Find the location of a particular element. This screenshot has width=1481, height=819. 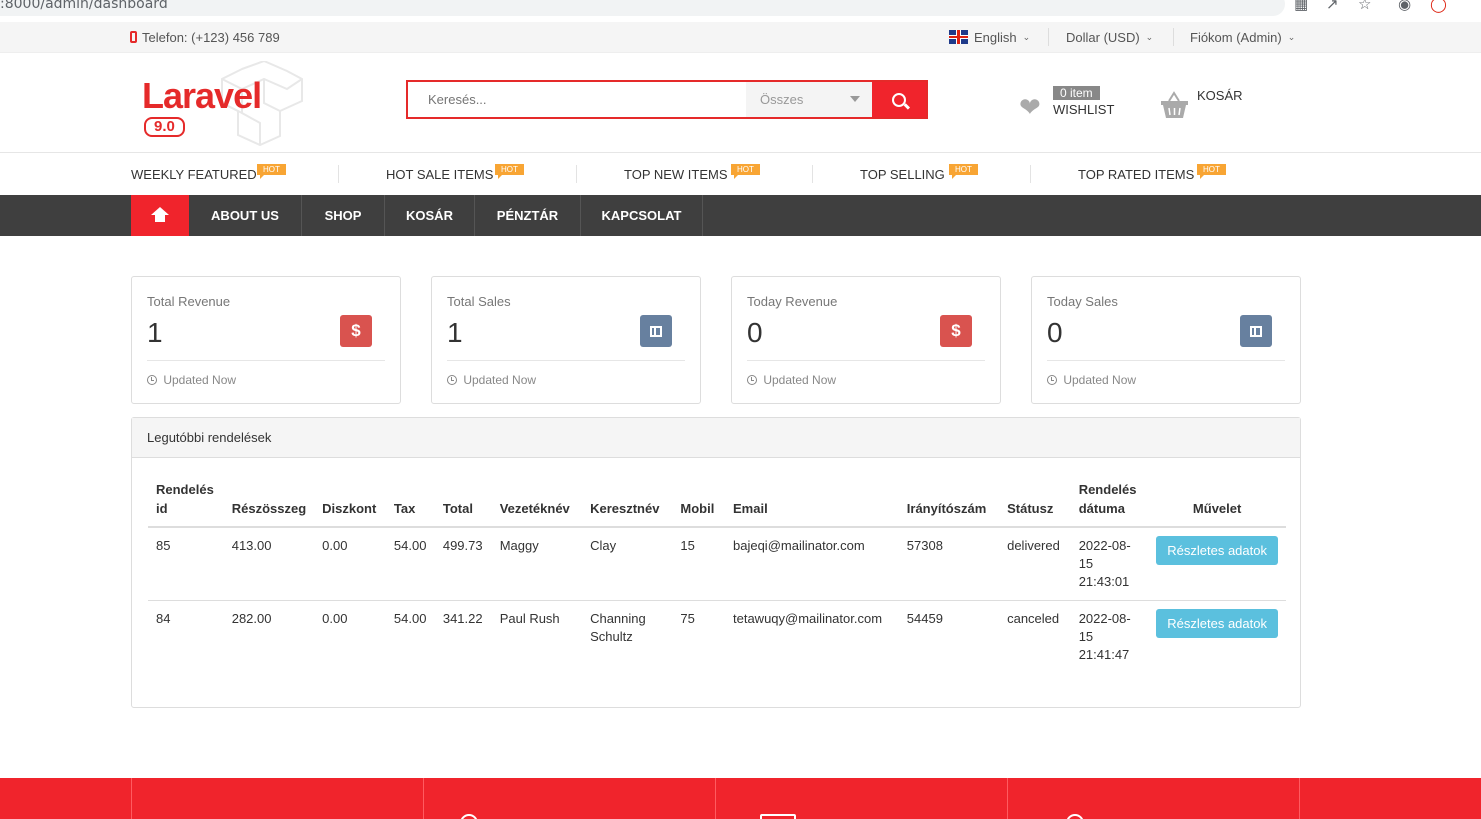

language-selector: English ⌄ is located at coordinates (989, 37).